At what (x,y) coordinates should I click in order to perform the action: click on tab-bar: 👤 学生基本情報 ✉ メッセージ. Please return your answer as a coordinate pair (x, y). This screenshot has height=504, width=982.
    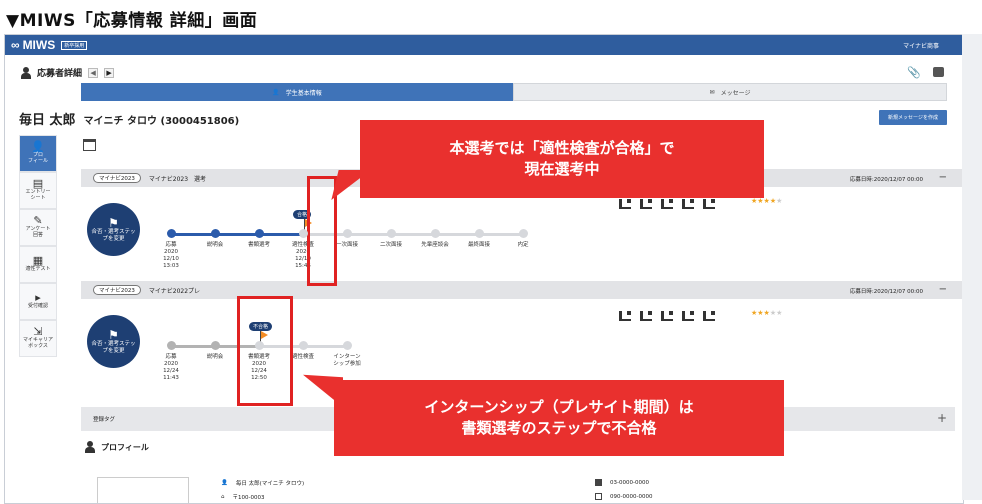
    Looking at the image, I should click on (514, 92).